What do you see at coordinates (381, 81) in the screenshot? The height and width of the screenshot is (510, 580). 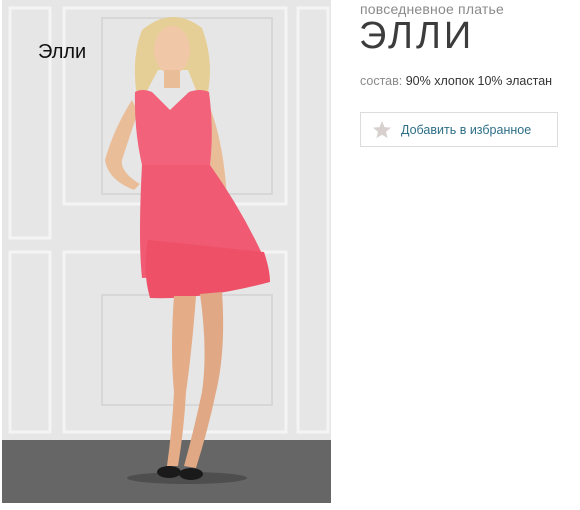 I see `composition-label: состав:` at bounding box center [381, 81].